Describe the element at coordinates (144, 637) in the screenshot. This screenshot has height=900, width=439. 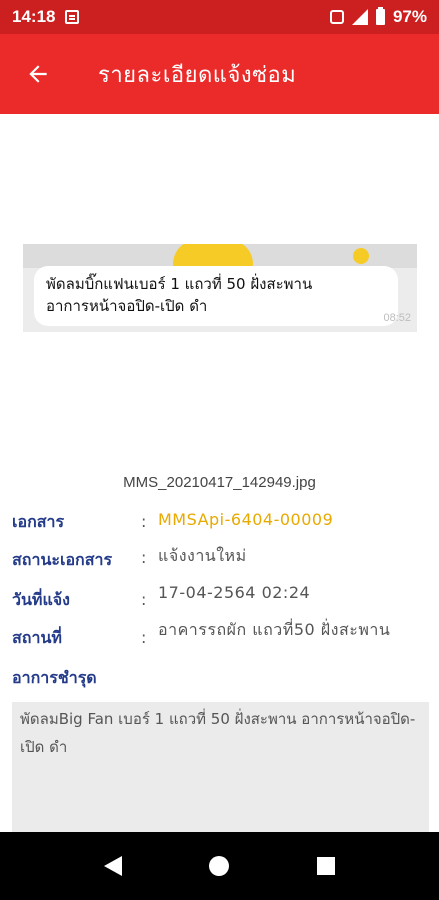
I see `location-colon: :` at that location.